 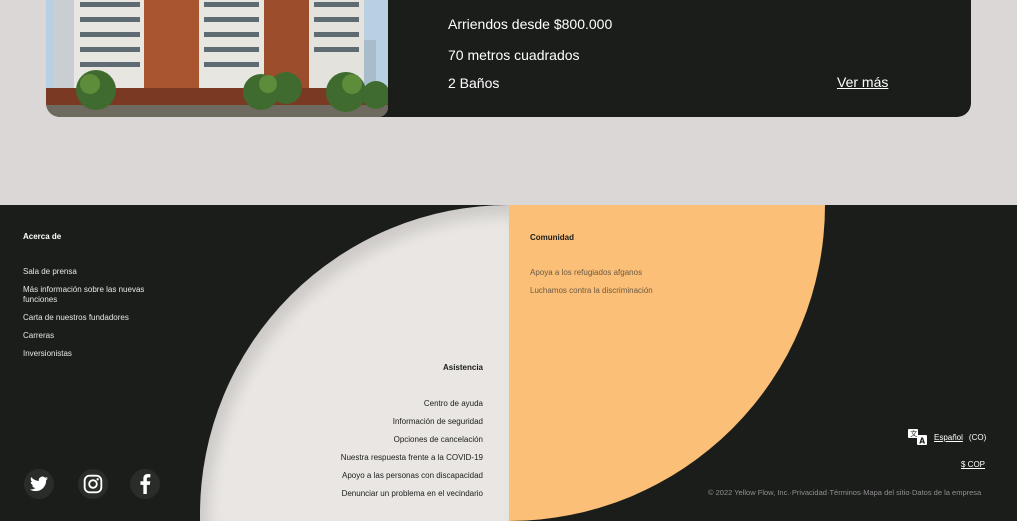 What do you see at coordinates (530, 24) in the screenshot?
I see `listing-price: Arriendos desde $800.000` at bounding box center [530, 24].